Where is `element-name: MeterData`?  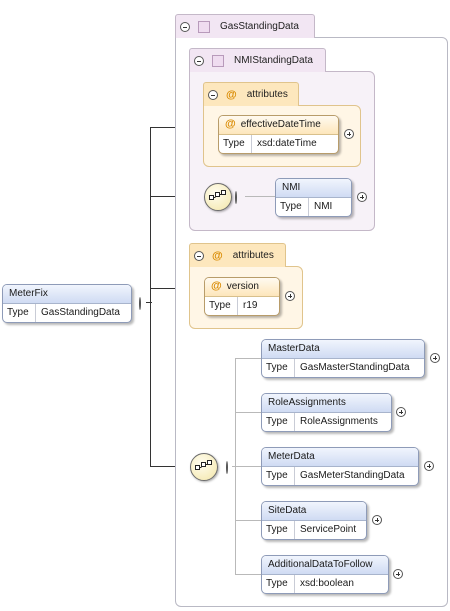 element-name: MeterData is located at coordinates (340, 457).